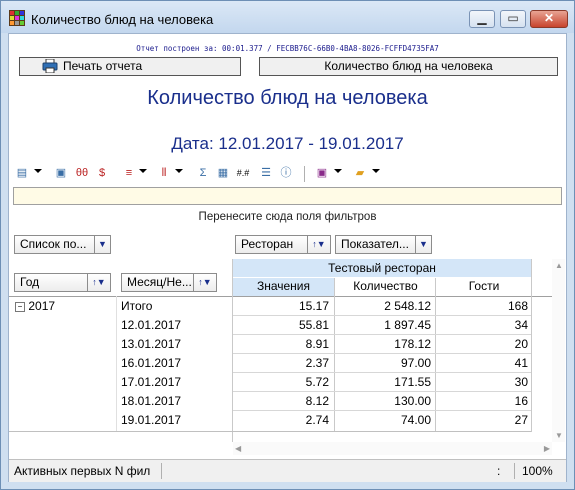 The height and width of the screenshot is (490, 575). What do you see at coordinates (38, 171) in the screenshot?
I see `export-dropdown-icon` at bounding box center [38, 171].